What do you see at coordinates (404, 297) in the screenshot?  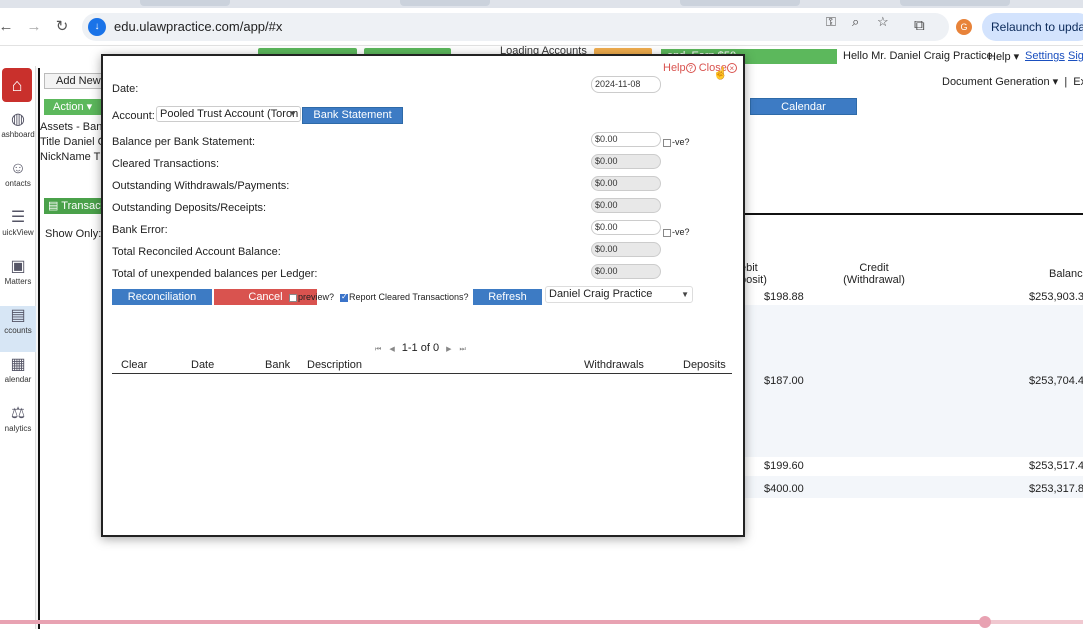 I see `report-cleared-option: Report Cleared Transactions?` at bounding box center [404, 297].